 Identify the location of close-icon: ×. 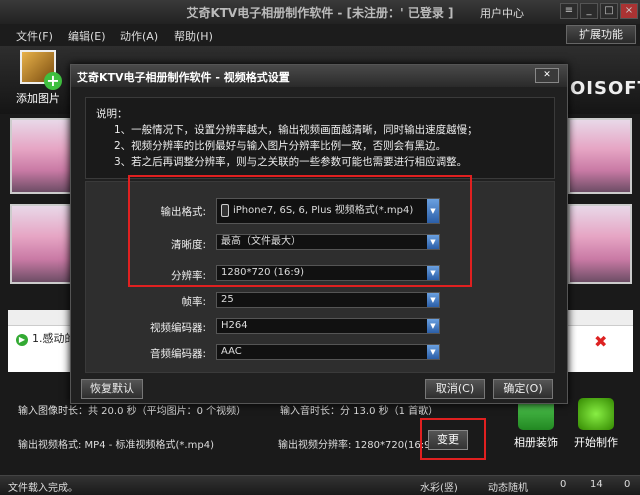
(629, 11).